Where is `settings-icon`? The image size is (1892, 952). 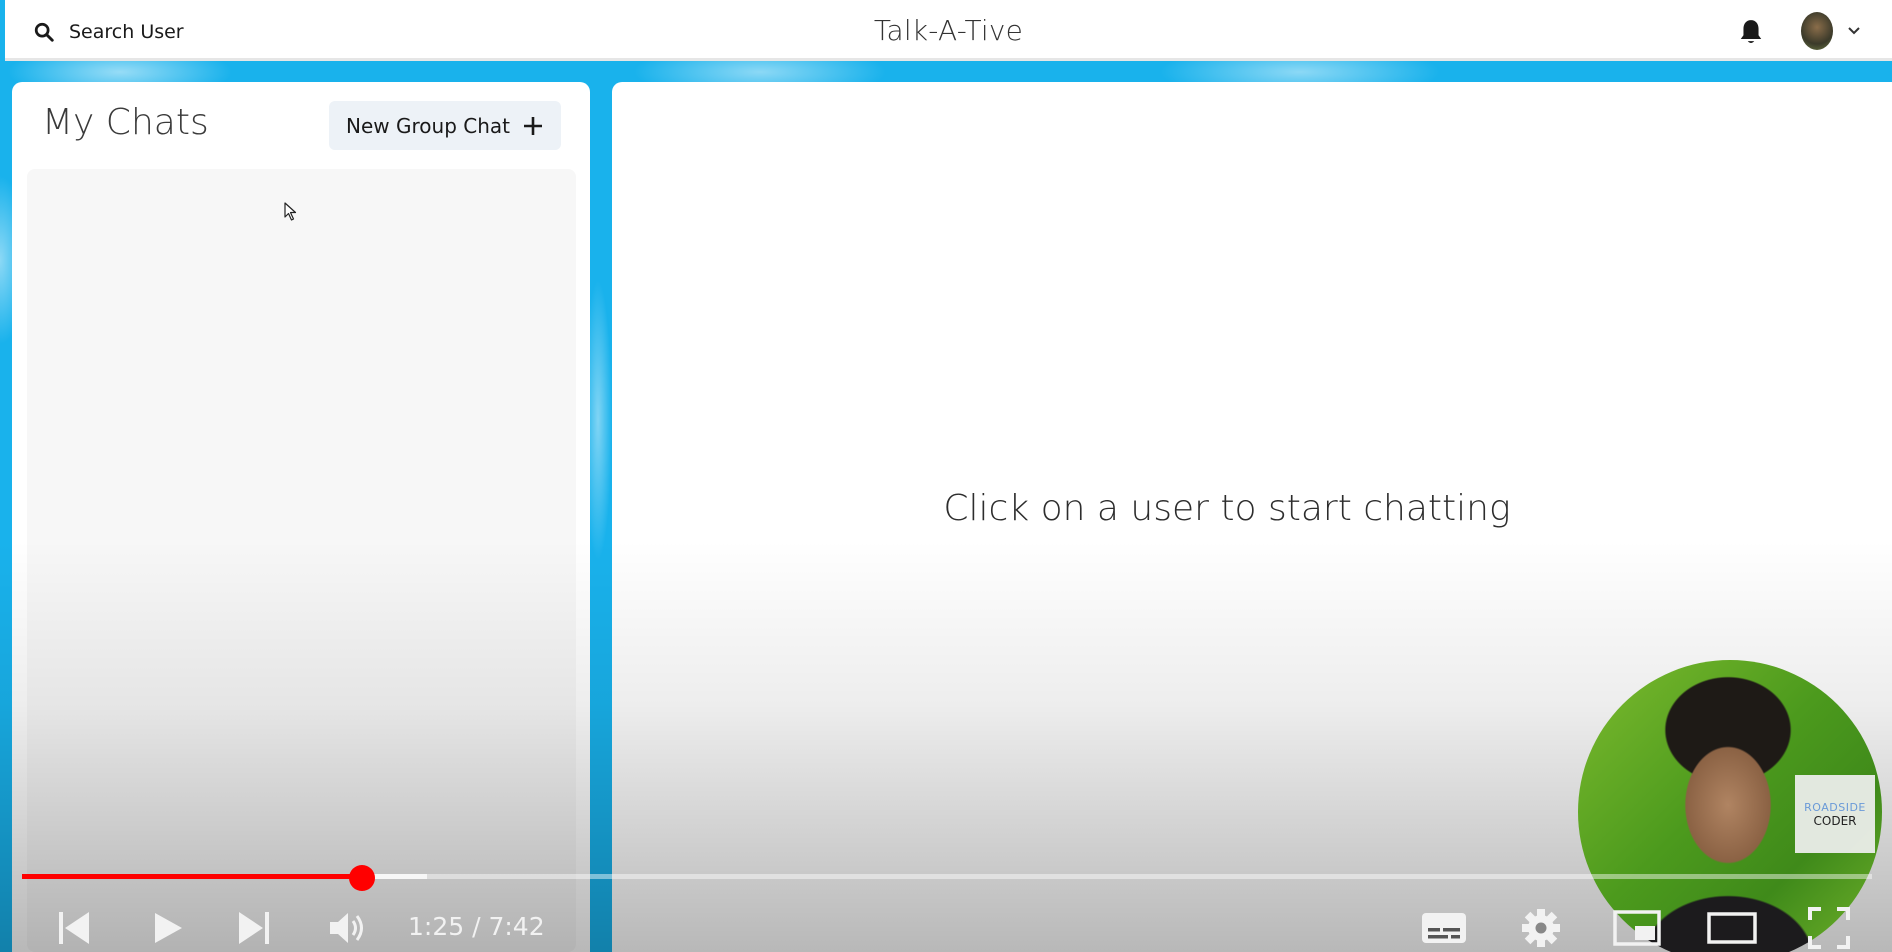
settings-icon is located at coordinates (1541, 928).